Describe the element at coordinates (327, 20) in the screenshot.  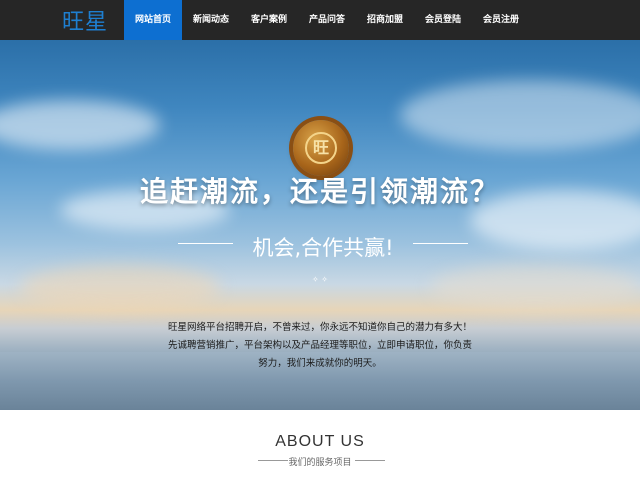
I see `nav-item-faq: 产品问答` at that location.